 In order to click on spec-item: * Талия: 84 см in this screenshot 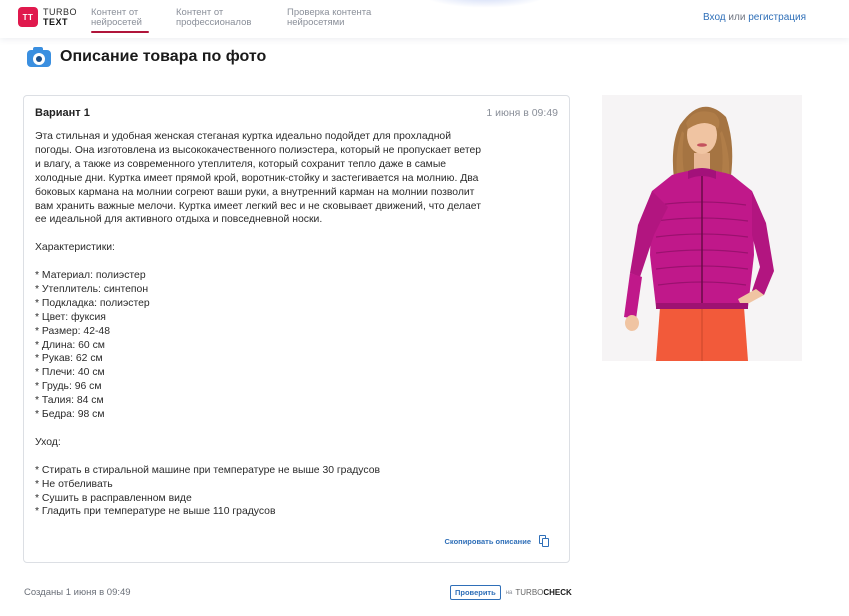, I will do `click(69, 401)`.